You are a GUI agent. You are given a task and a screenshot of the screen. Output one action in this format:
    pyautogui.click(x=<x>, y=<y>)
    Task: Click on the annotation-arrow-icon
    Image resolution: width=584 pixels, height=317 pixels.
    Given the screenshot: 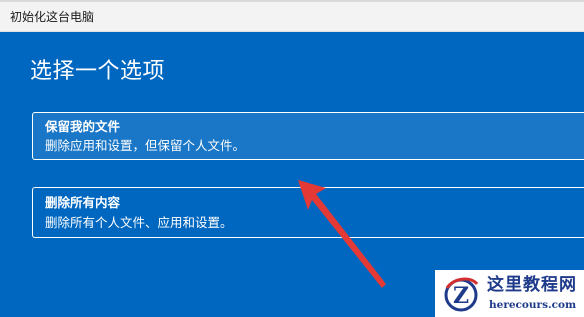 What is the action you would take?
    pyautogui.click(x=342, y=234)
    